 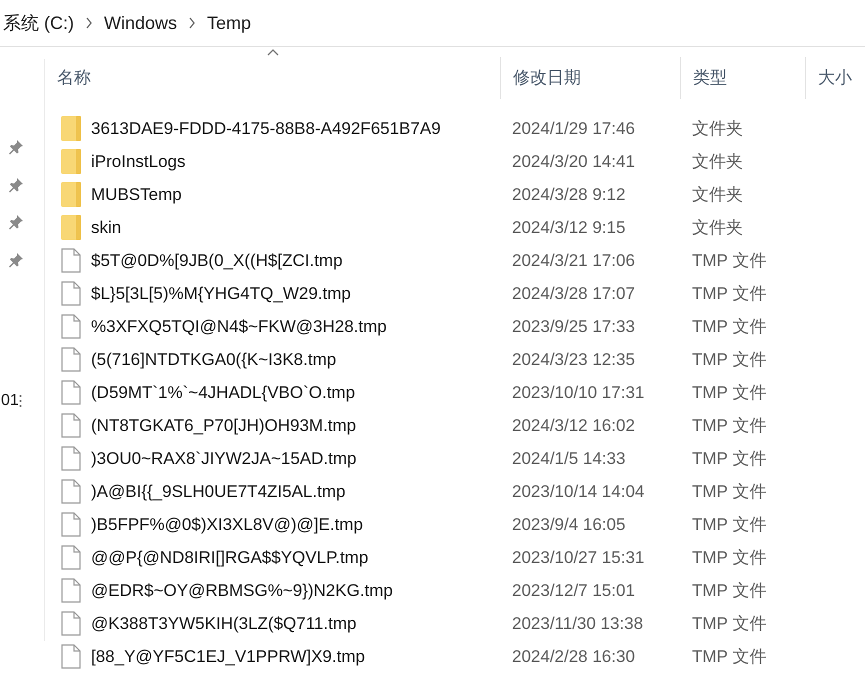 I want to click on column-header: 类型, so click(x=742, y=78).